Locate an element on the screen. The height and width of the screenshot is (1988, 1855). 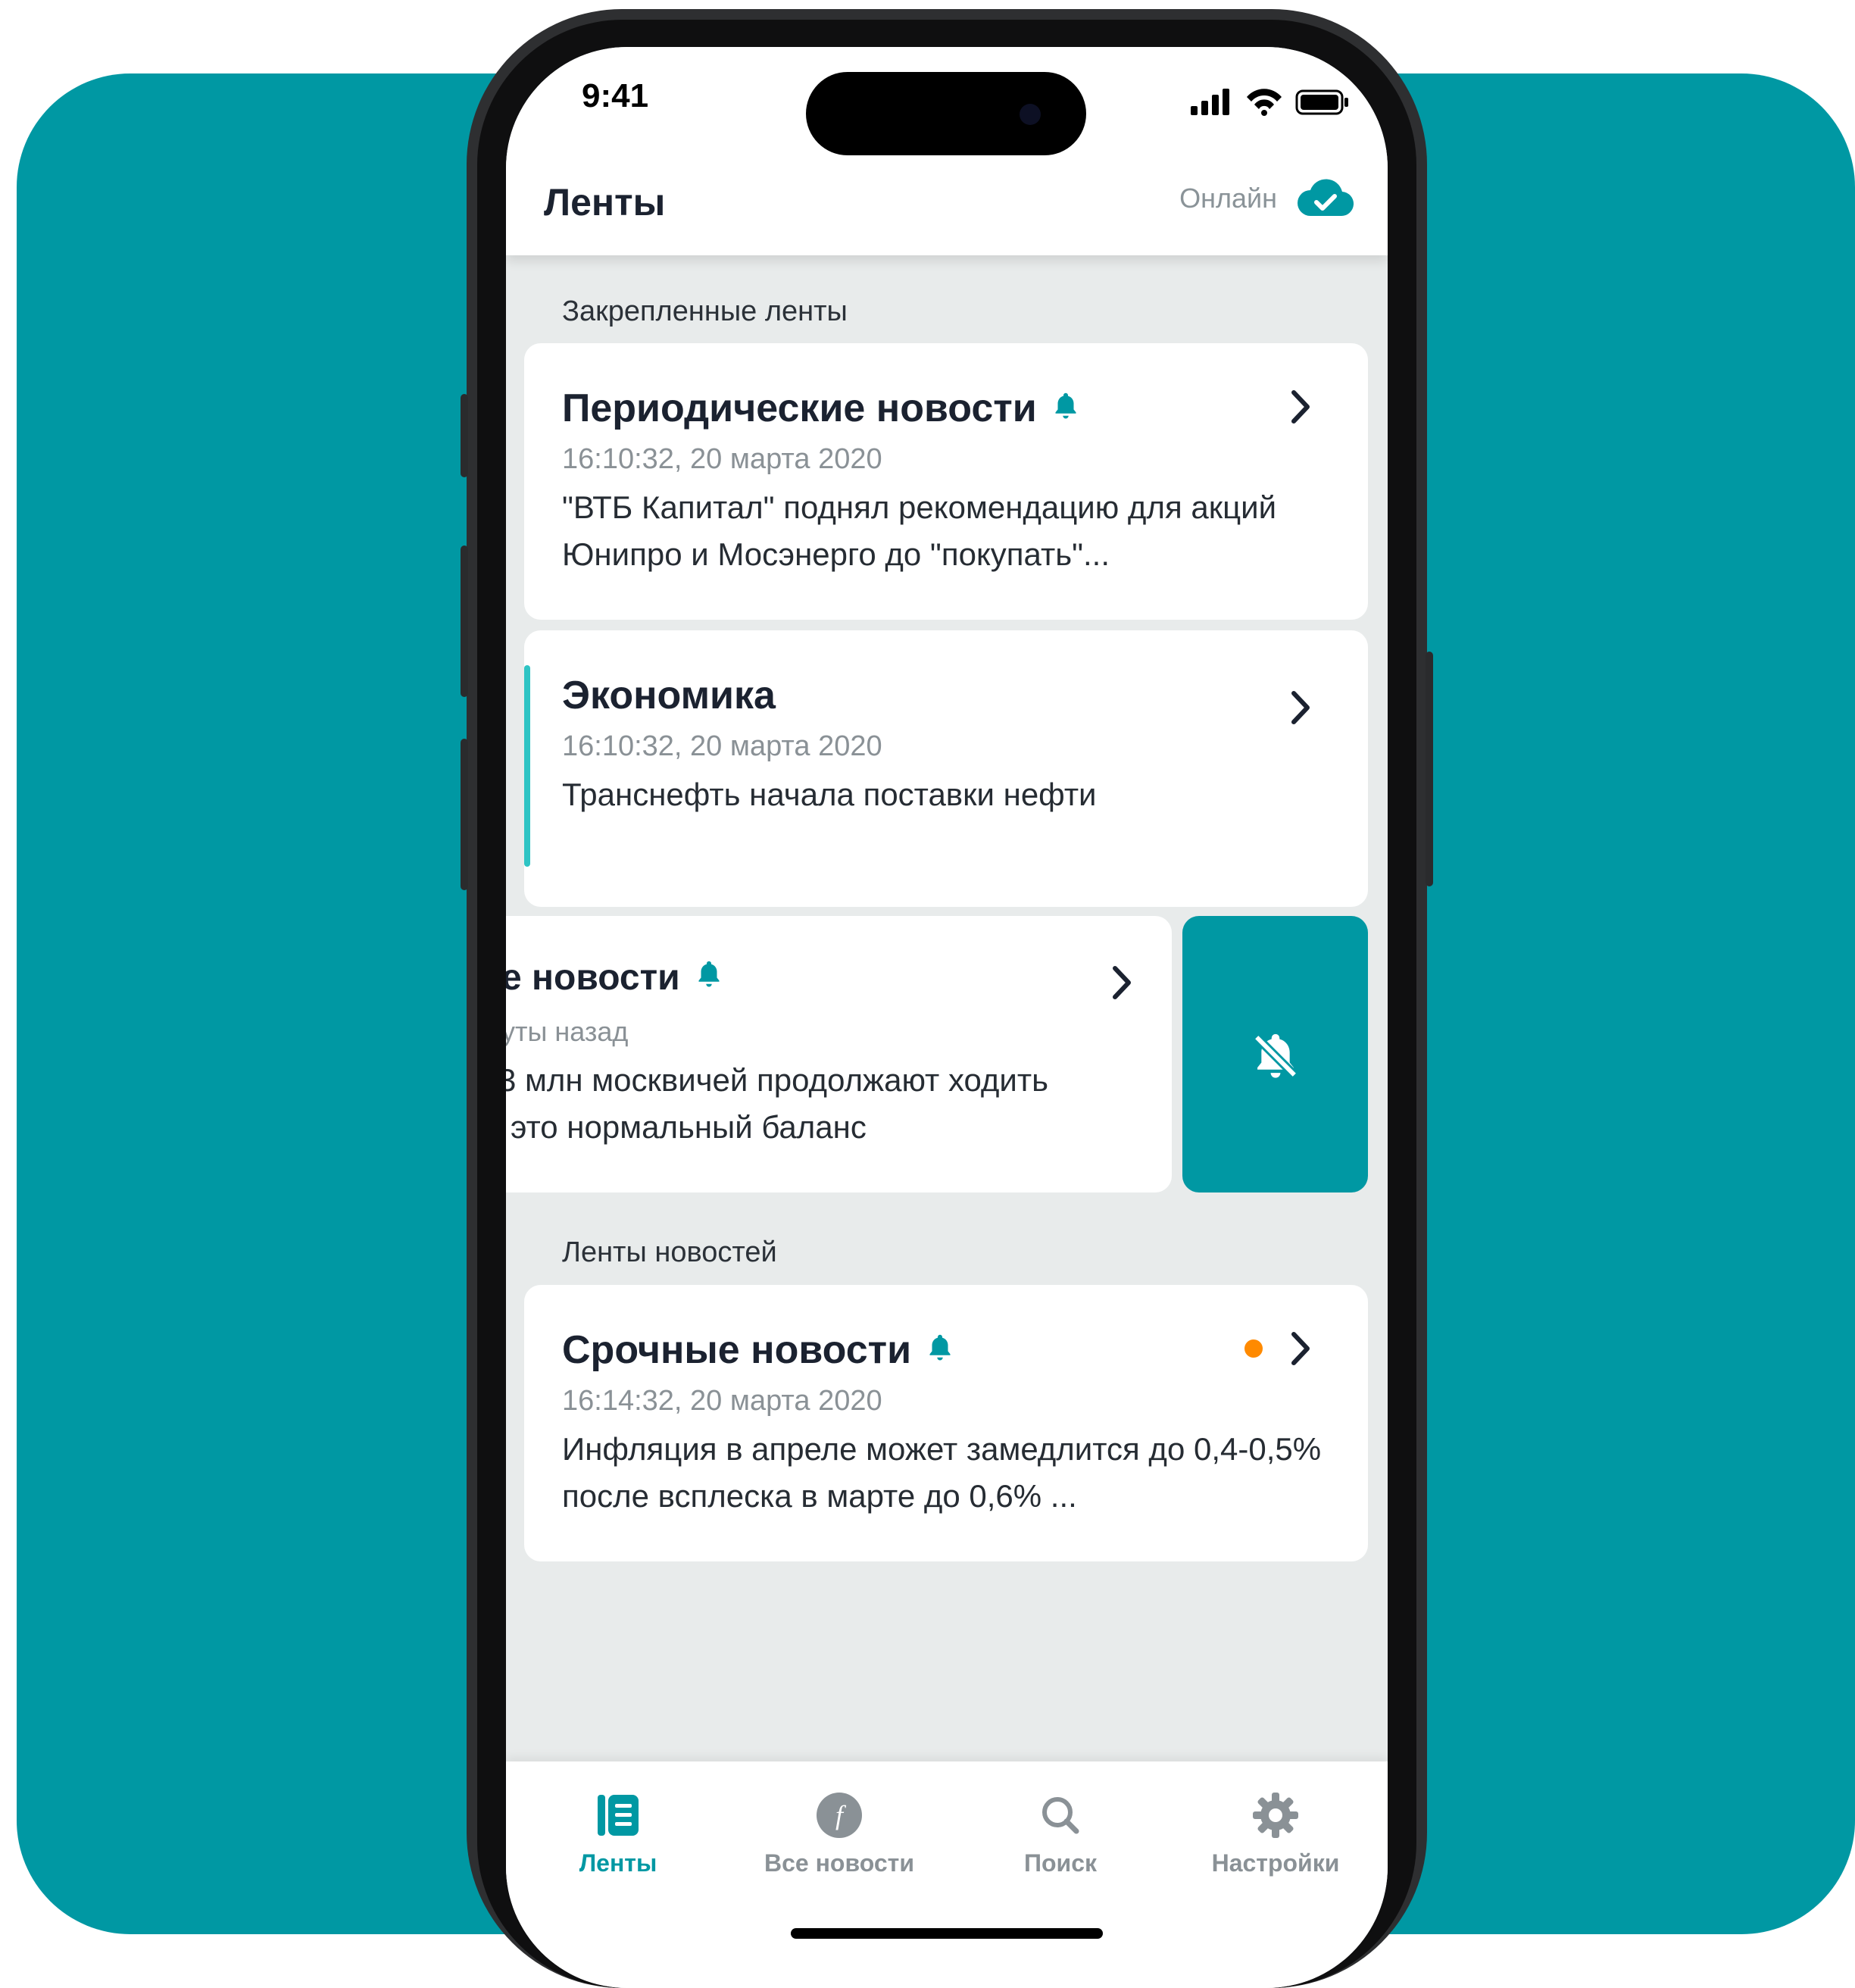
feeds-icon is located at coordinates (618, 1815).